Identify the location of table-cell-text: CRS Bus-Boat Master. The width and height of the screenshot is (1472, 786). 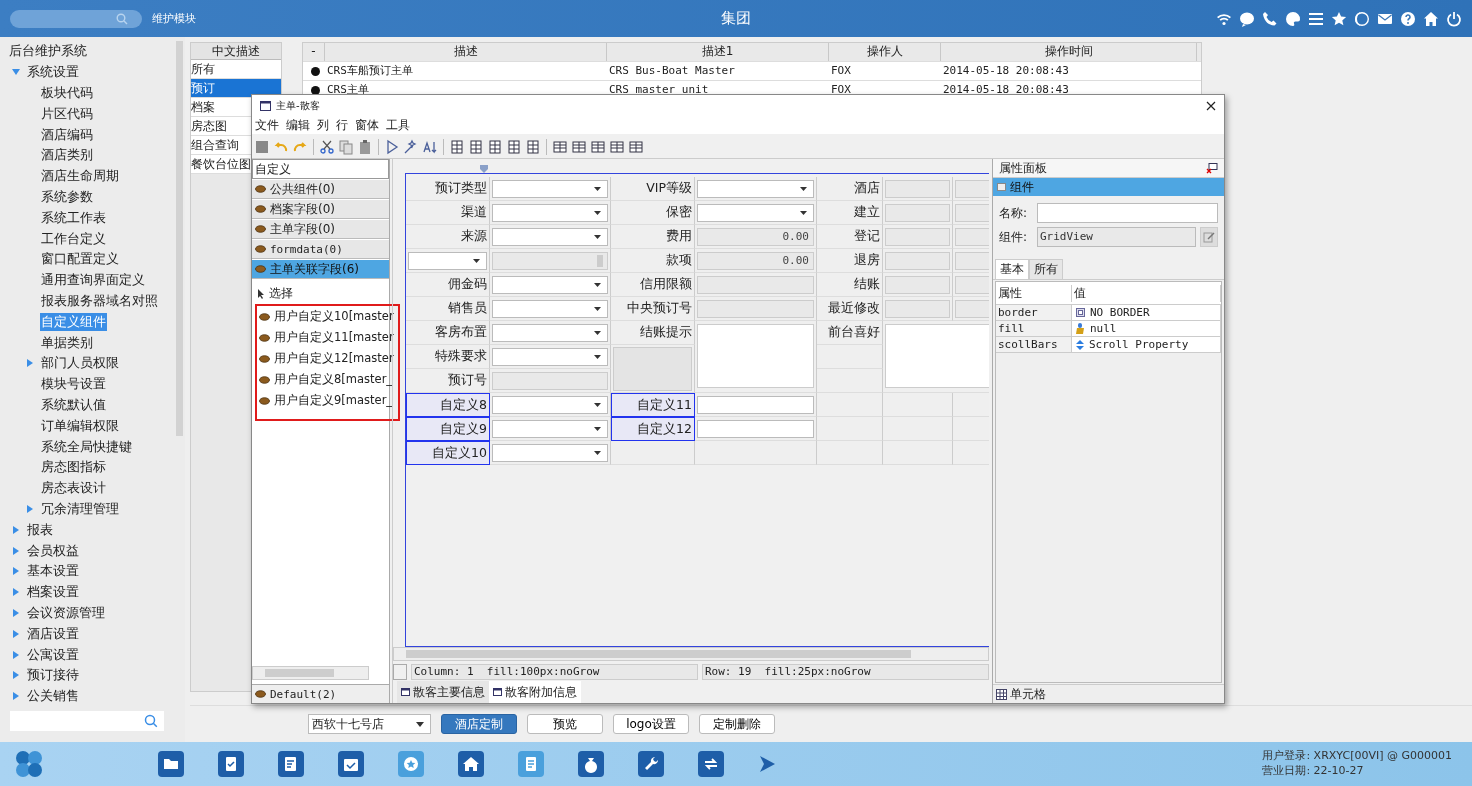
(672, 71).